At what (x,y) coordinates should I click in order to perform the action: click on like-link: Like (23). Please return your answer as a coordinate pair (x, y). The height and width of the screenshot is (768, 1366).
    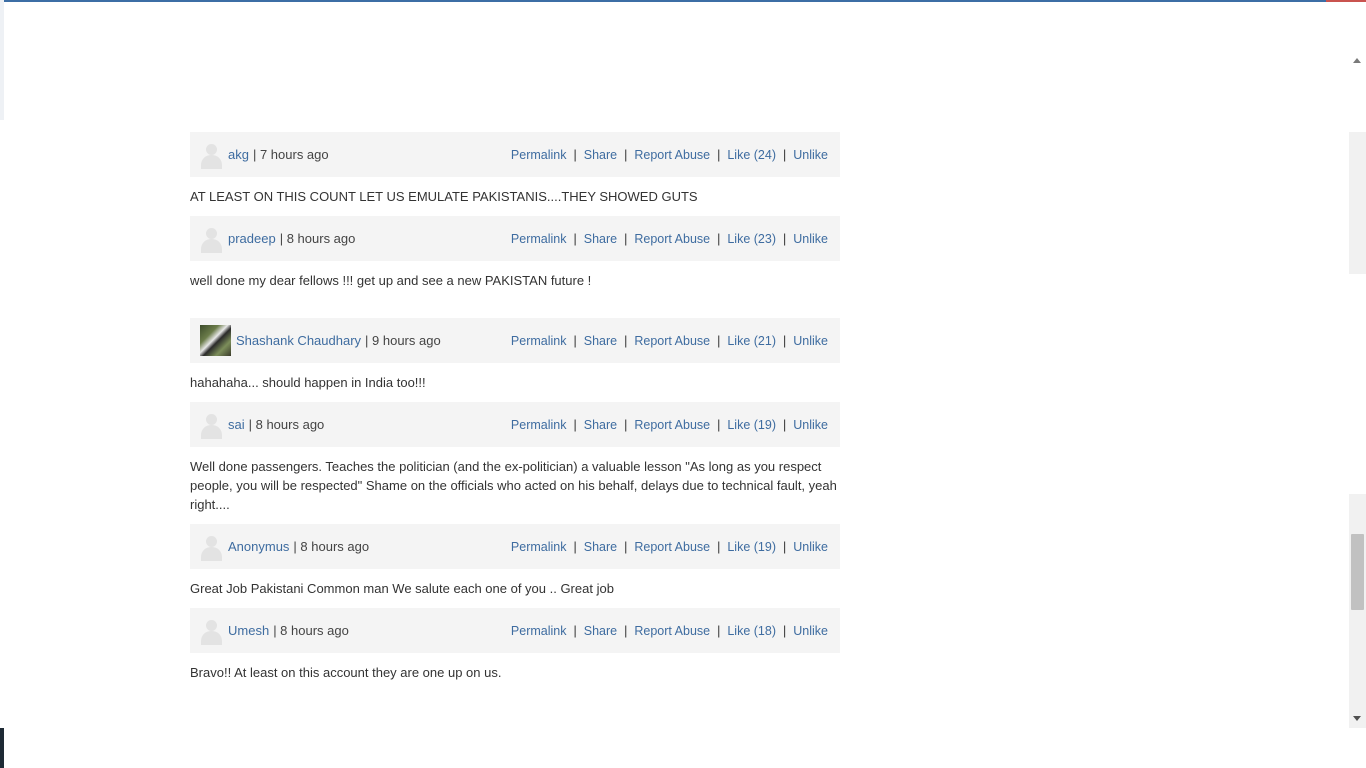
    Looking at the image, I should click on (751, 239).